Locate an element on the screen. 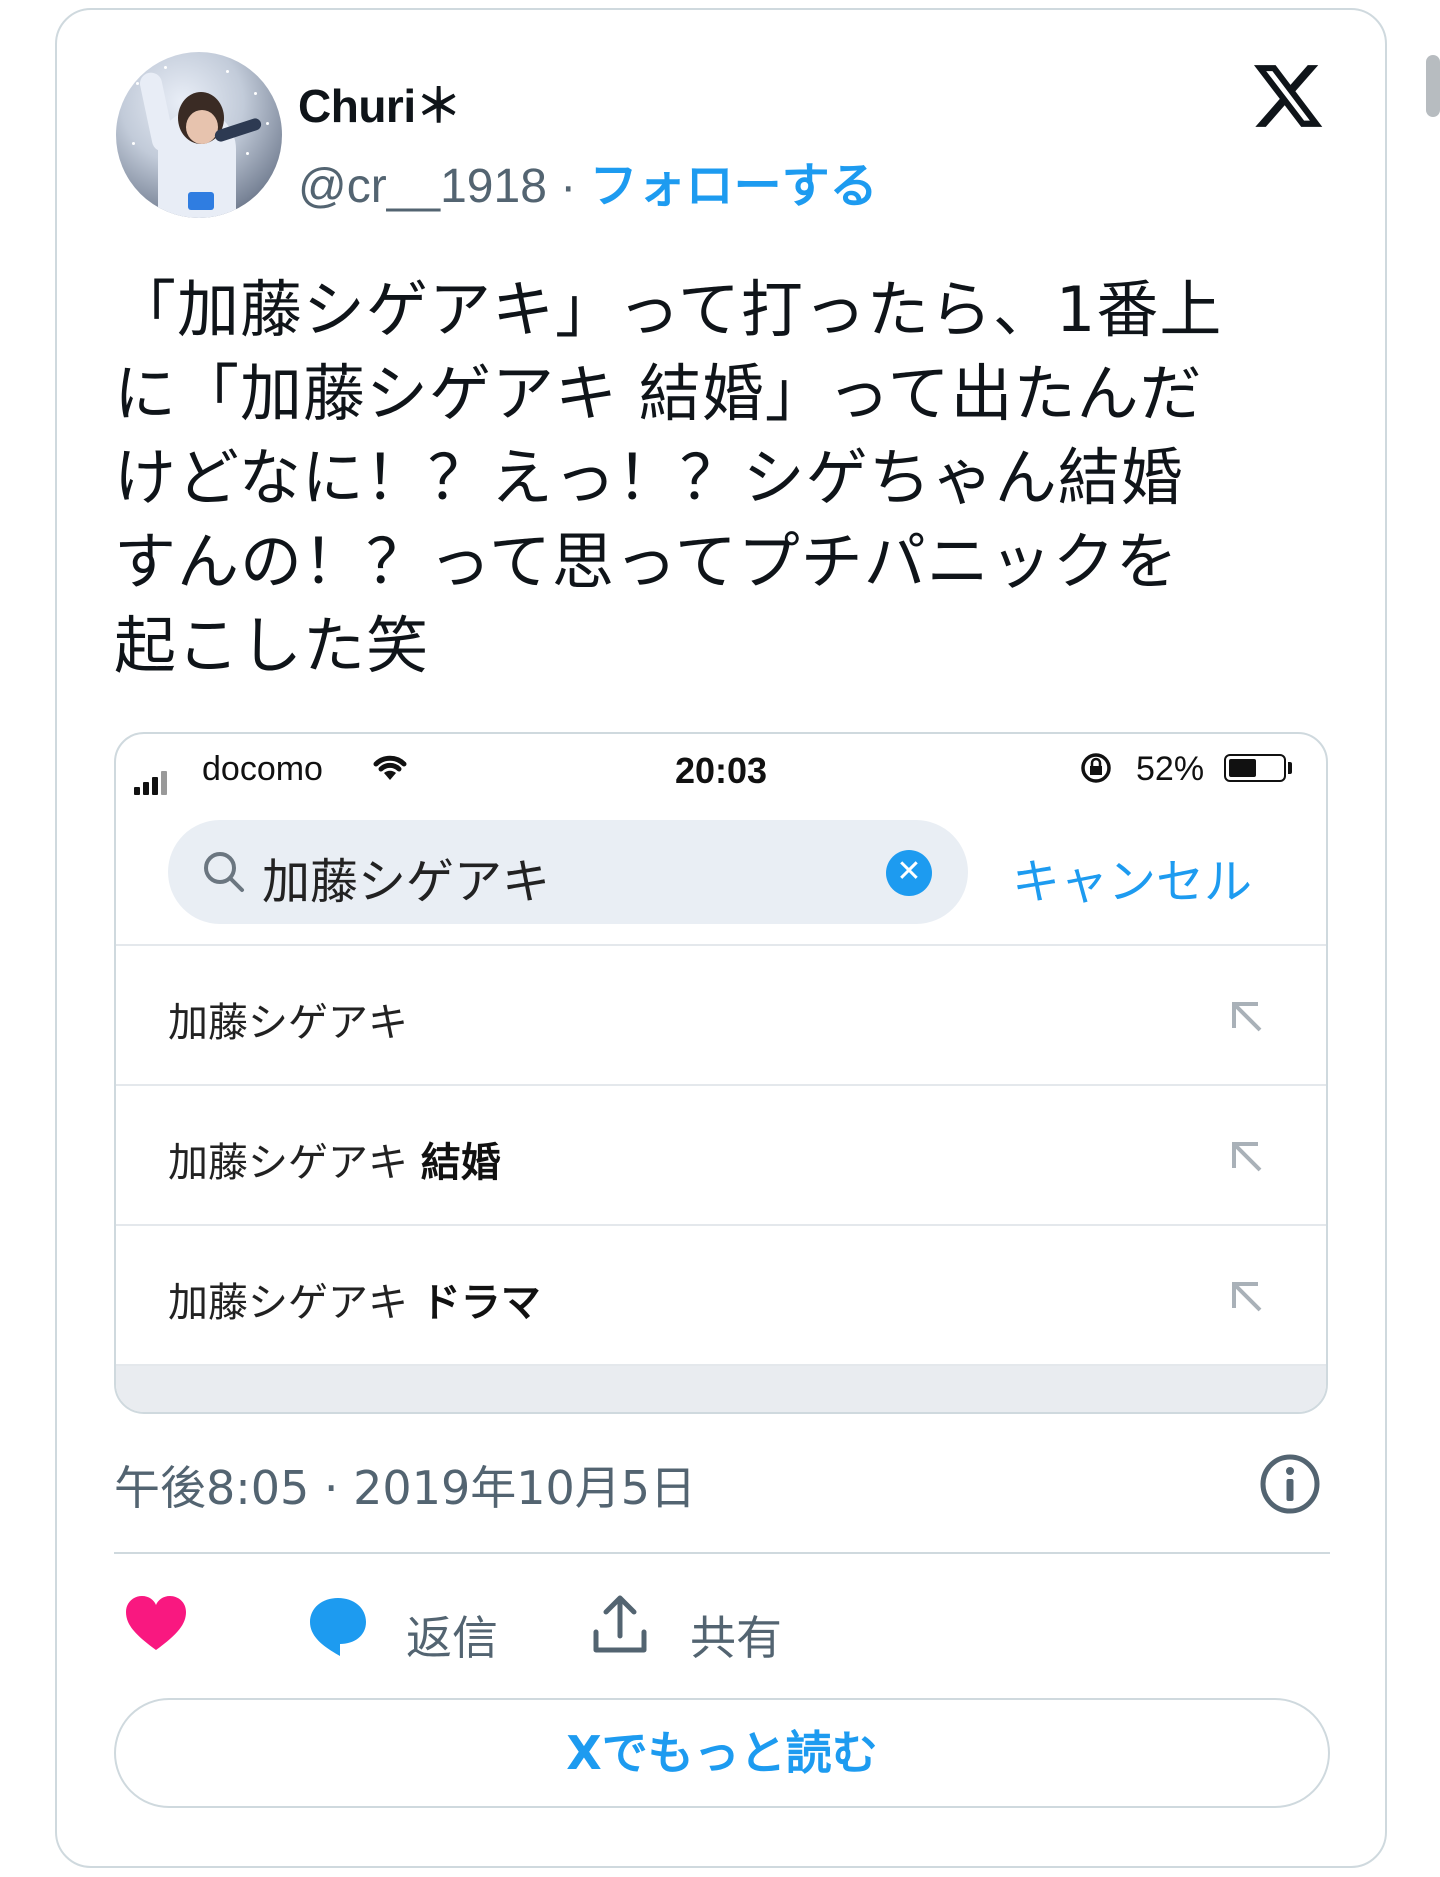  search-icon is located at coordinates (224, 872).